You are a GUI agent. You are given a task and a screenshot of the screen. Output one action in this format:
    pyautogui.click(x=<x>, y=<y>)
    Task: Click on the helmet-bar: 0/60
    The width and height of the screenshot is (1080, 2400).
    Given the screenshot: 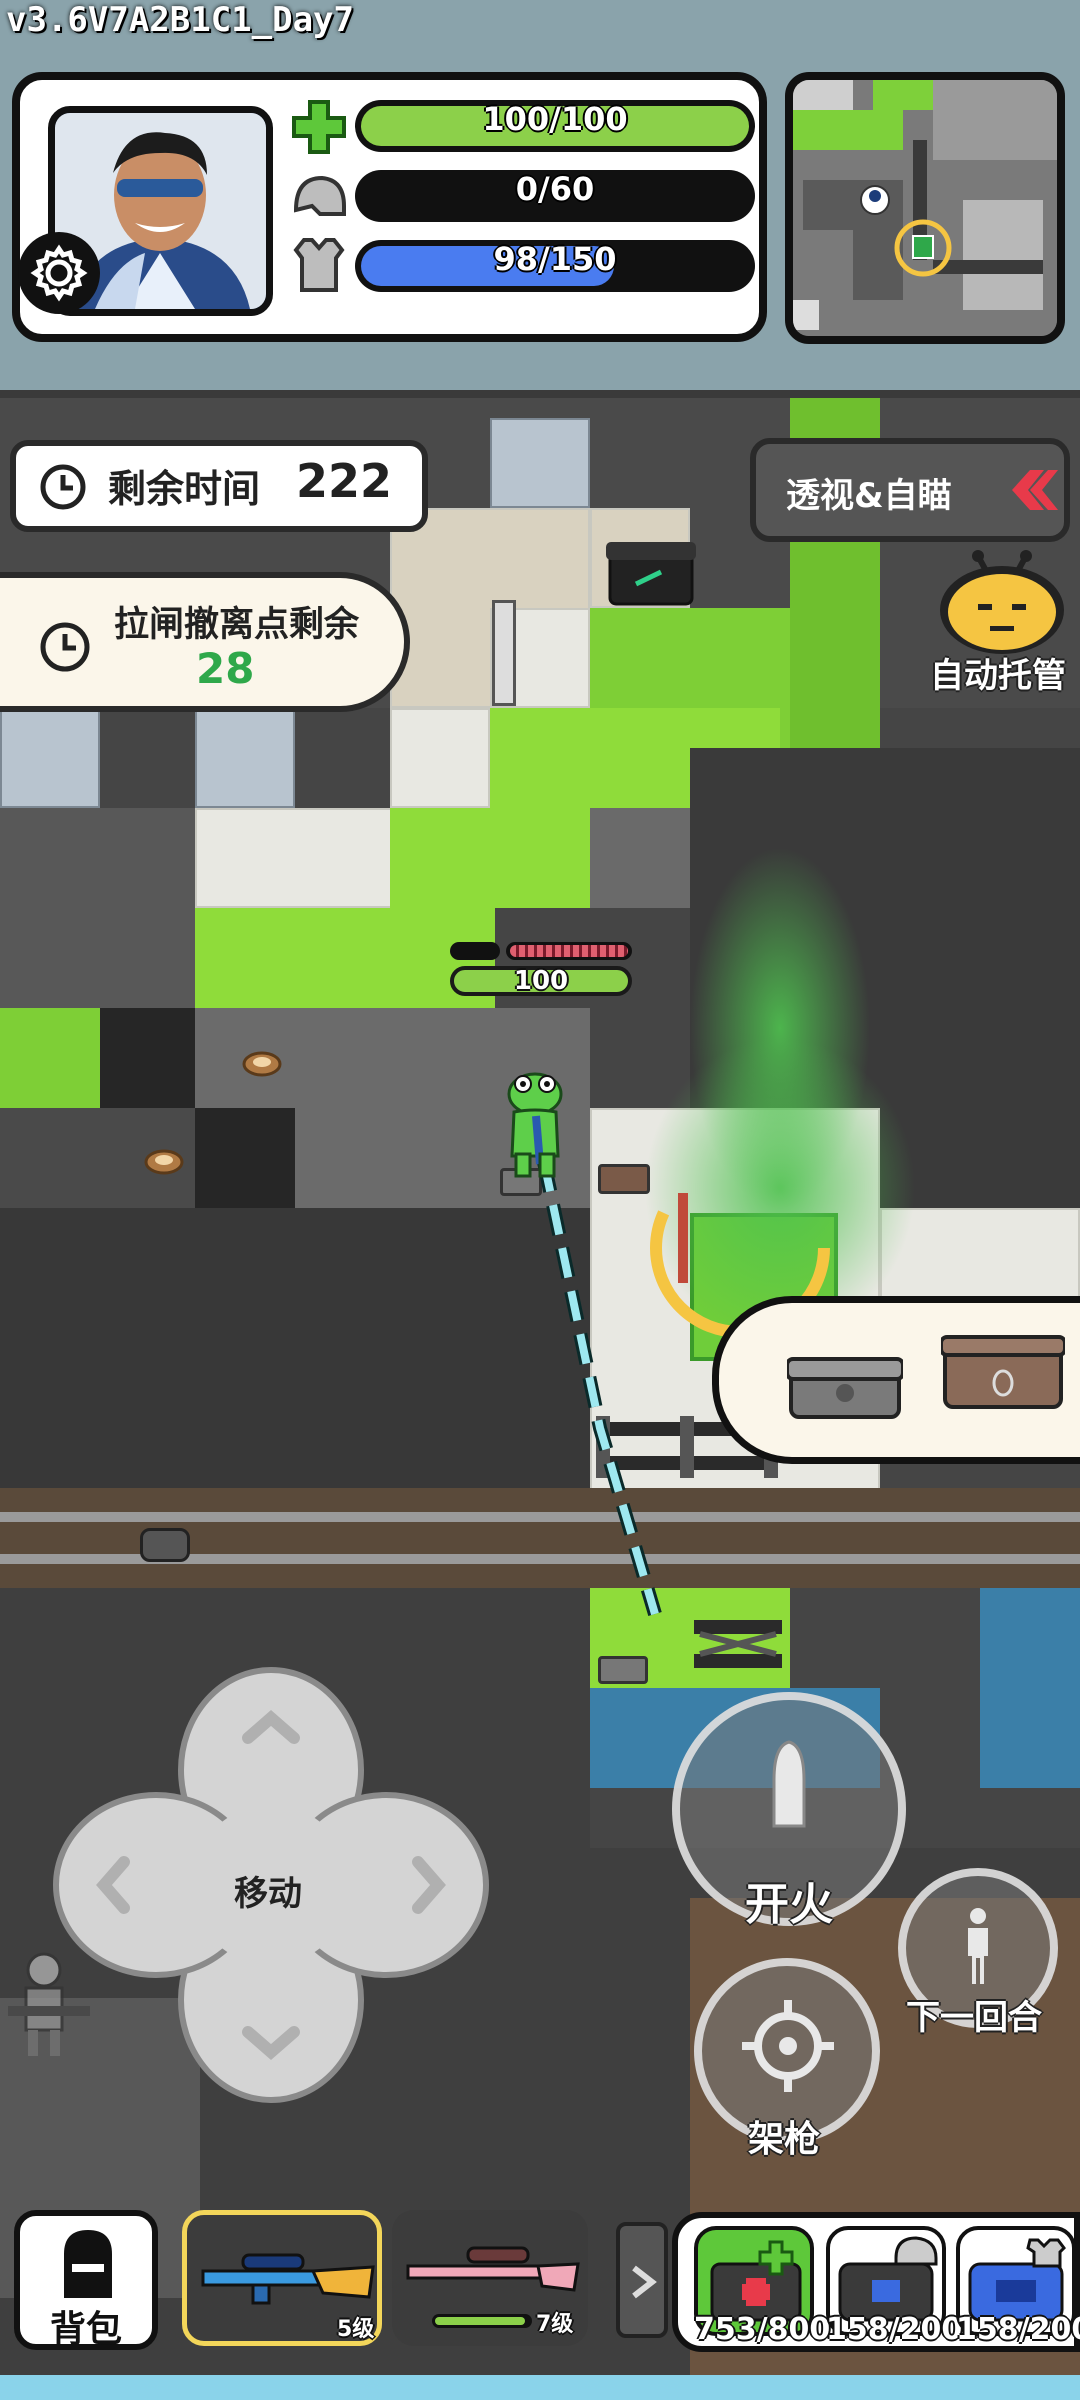 What is the action you would take?
    pyautogui.click(x=555, y=196)
    